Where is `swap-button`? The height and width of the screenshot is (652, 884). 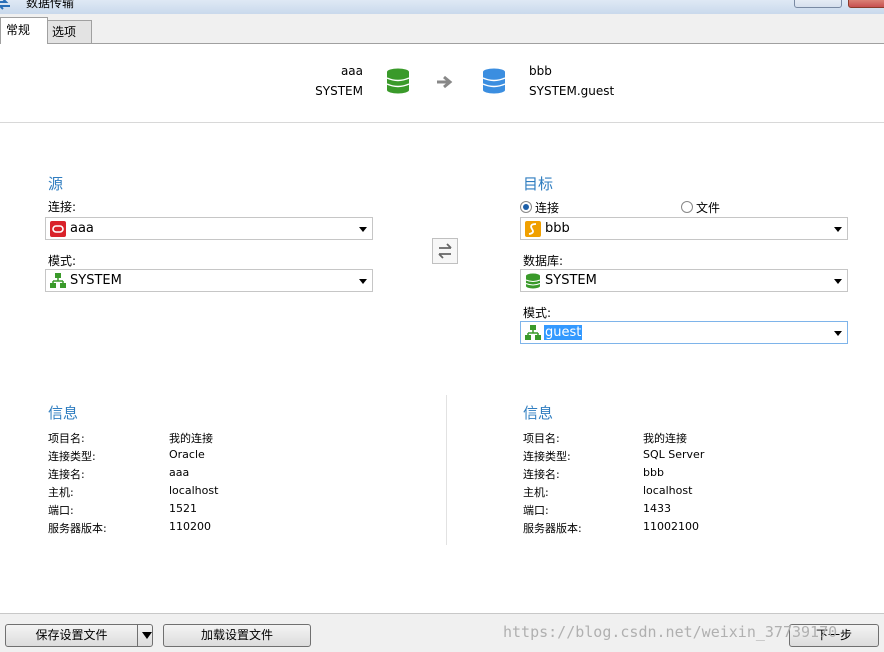 swap-button is located at coordinates (445, 251).